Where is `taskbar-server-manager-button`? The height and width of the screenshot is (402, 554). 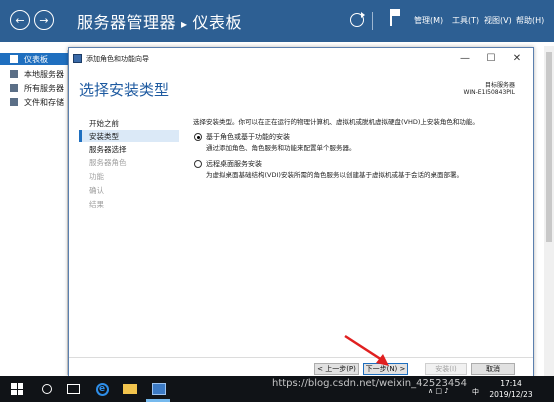 taskbar-server-manager-button is located at coordinates (159, 389).